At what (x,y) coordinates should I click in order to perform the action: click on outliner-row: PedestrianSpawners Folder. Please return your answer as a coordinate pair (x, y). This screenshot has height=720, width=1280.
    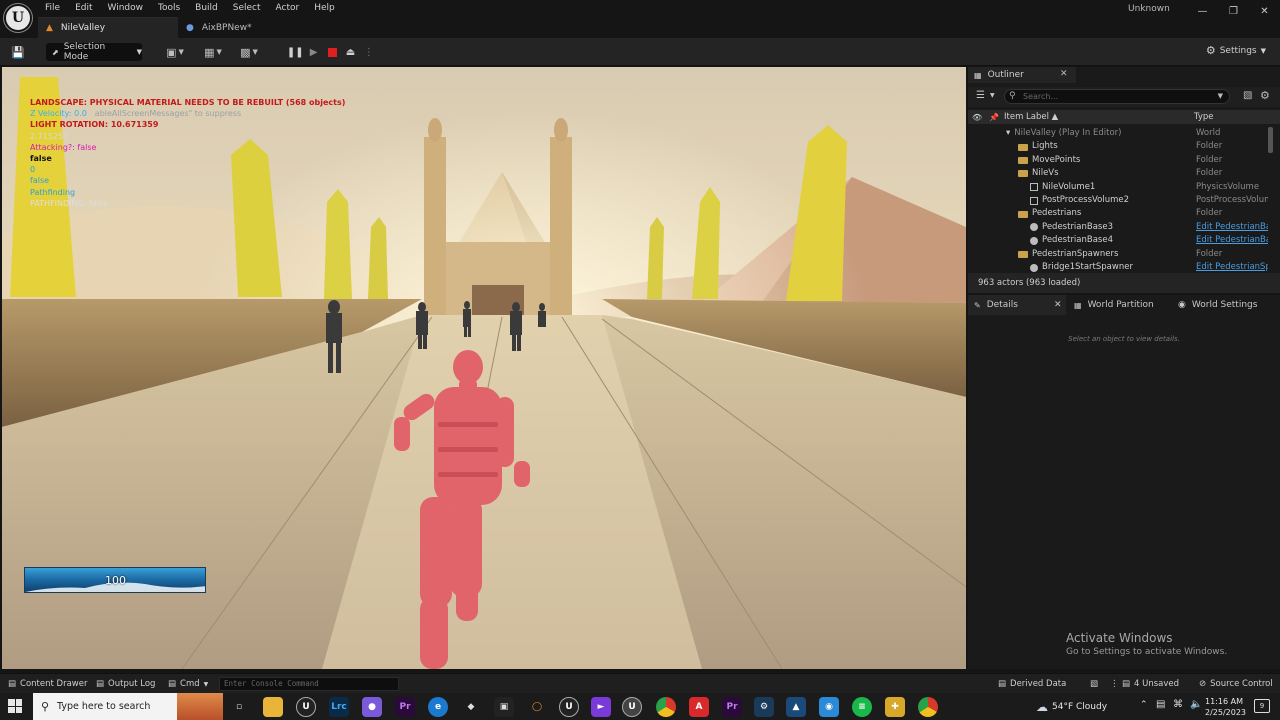
    Looking at the image, I should click on (1118, 254).